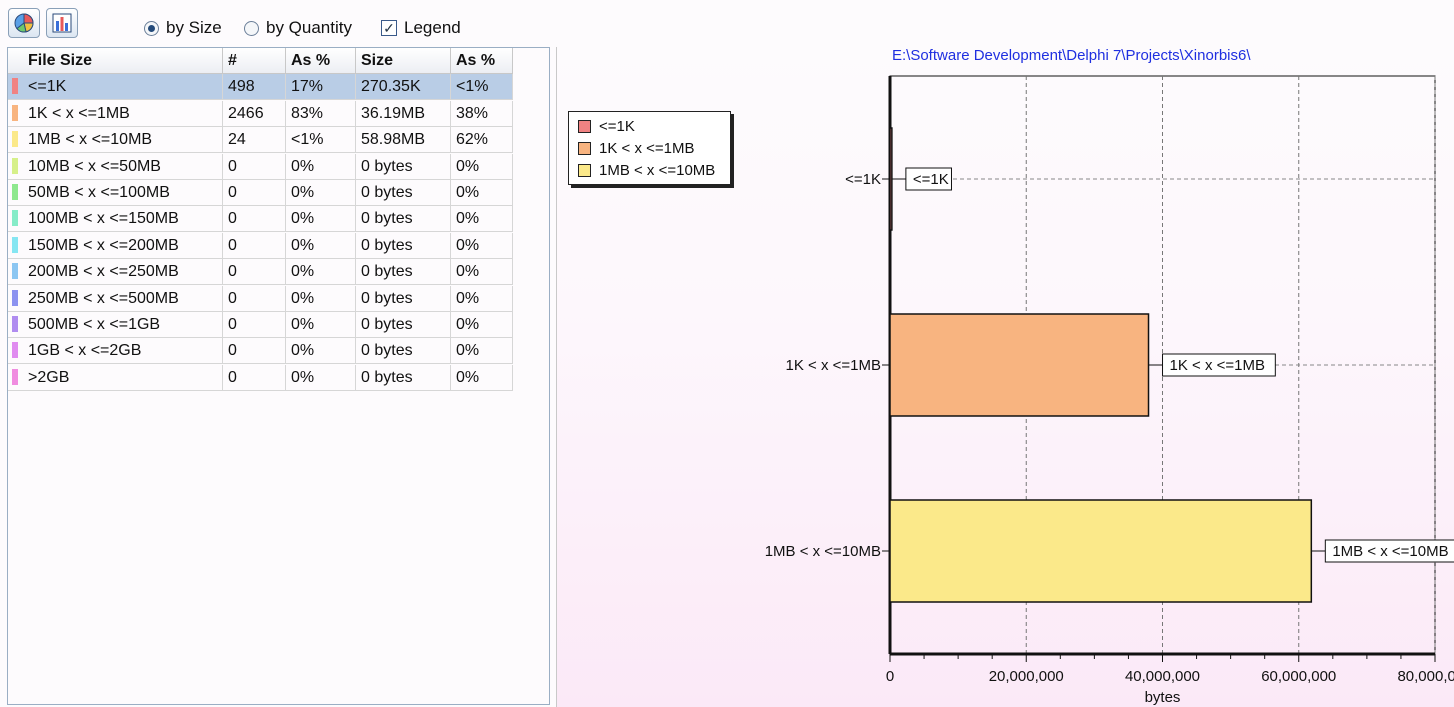 The image size is (1454, 707). I want to click on range-text: 150MB < x <=200MB, so click(103, 245).